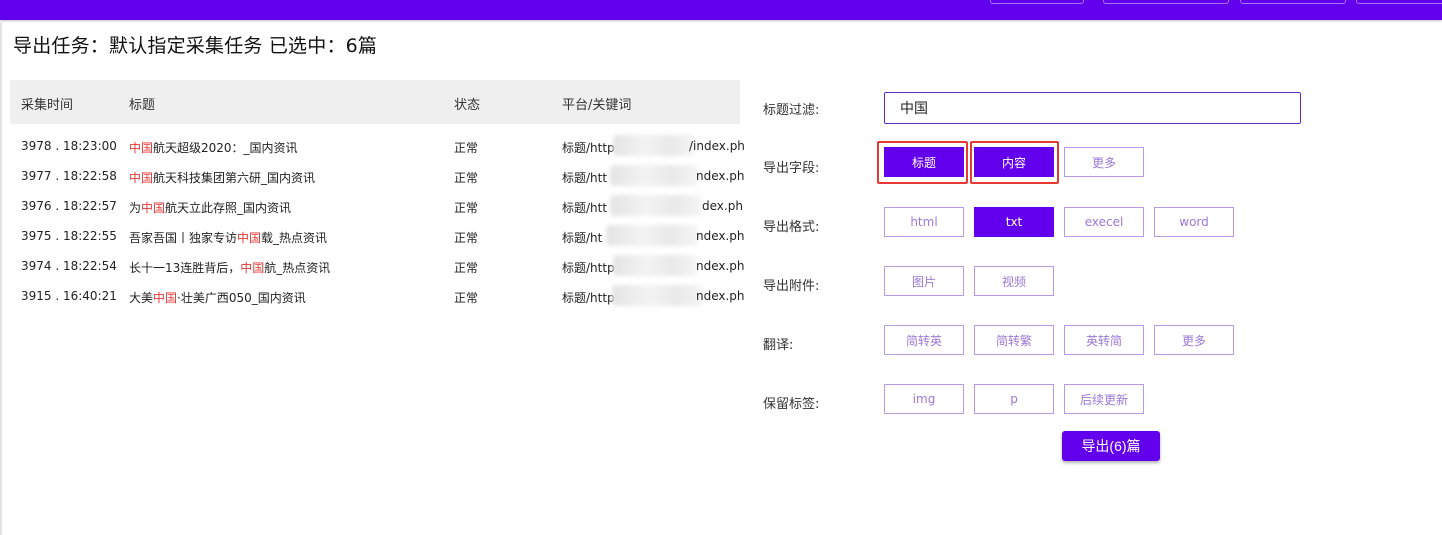 This screenshot has height=535, width=1442. What do you see at coordinates (1, 278) in the screenshot?
I see `left-divider` at bounding box center [1, 278].